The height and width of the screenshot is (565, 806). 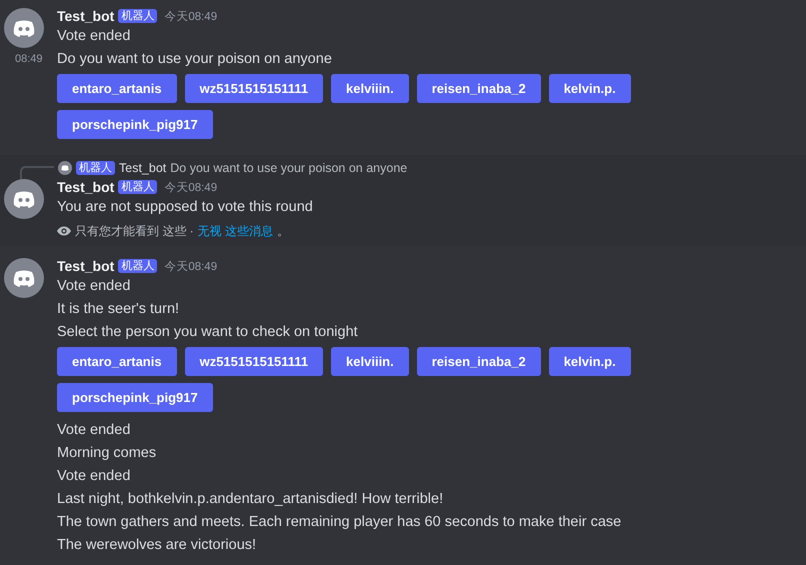 What do you see at coordinates (289, 168) in the screenshot?
I see `reply-text: Do you want to use your poison on anyone` at bounding box center [289, 168].